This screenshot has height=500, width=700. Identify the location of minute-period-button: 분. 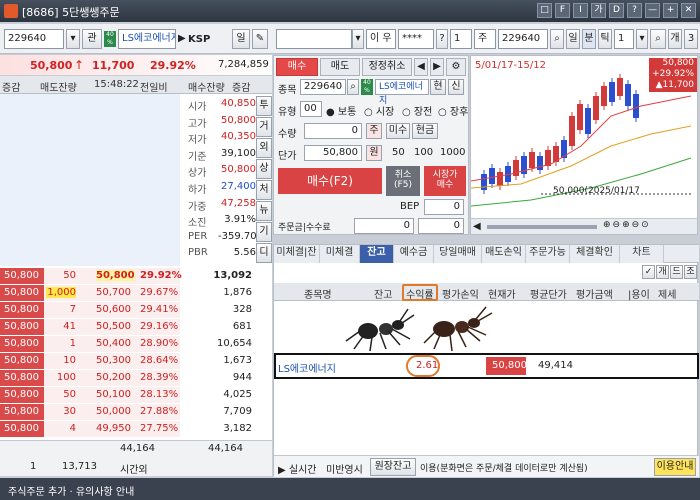
(589, 39).